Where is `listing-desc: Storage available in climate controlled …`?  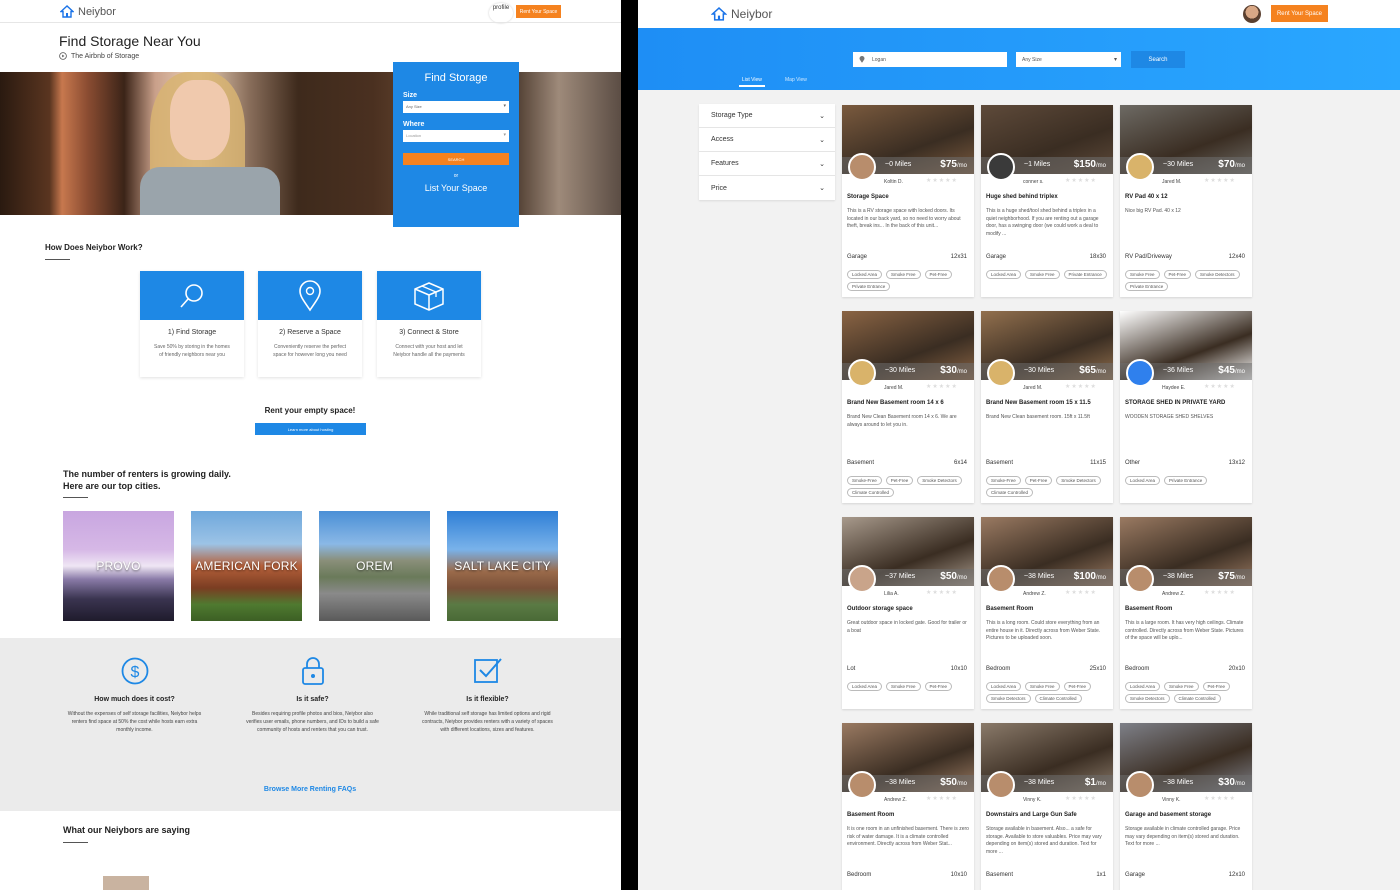
listing-desc: Storage available in climate controlled … is located at coordinates (1183, 836).